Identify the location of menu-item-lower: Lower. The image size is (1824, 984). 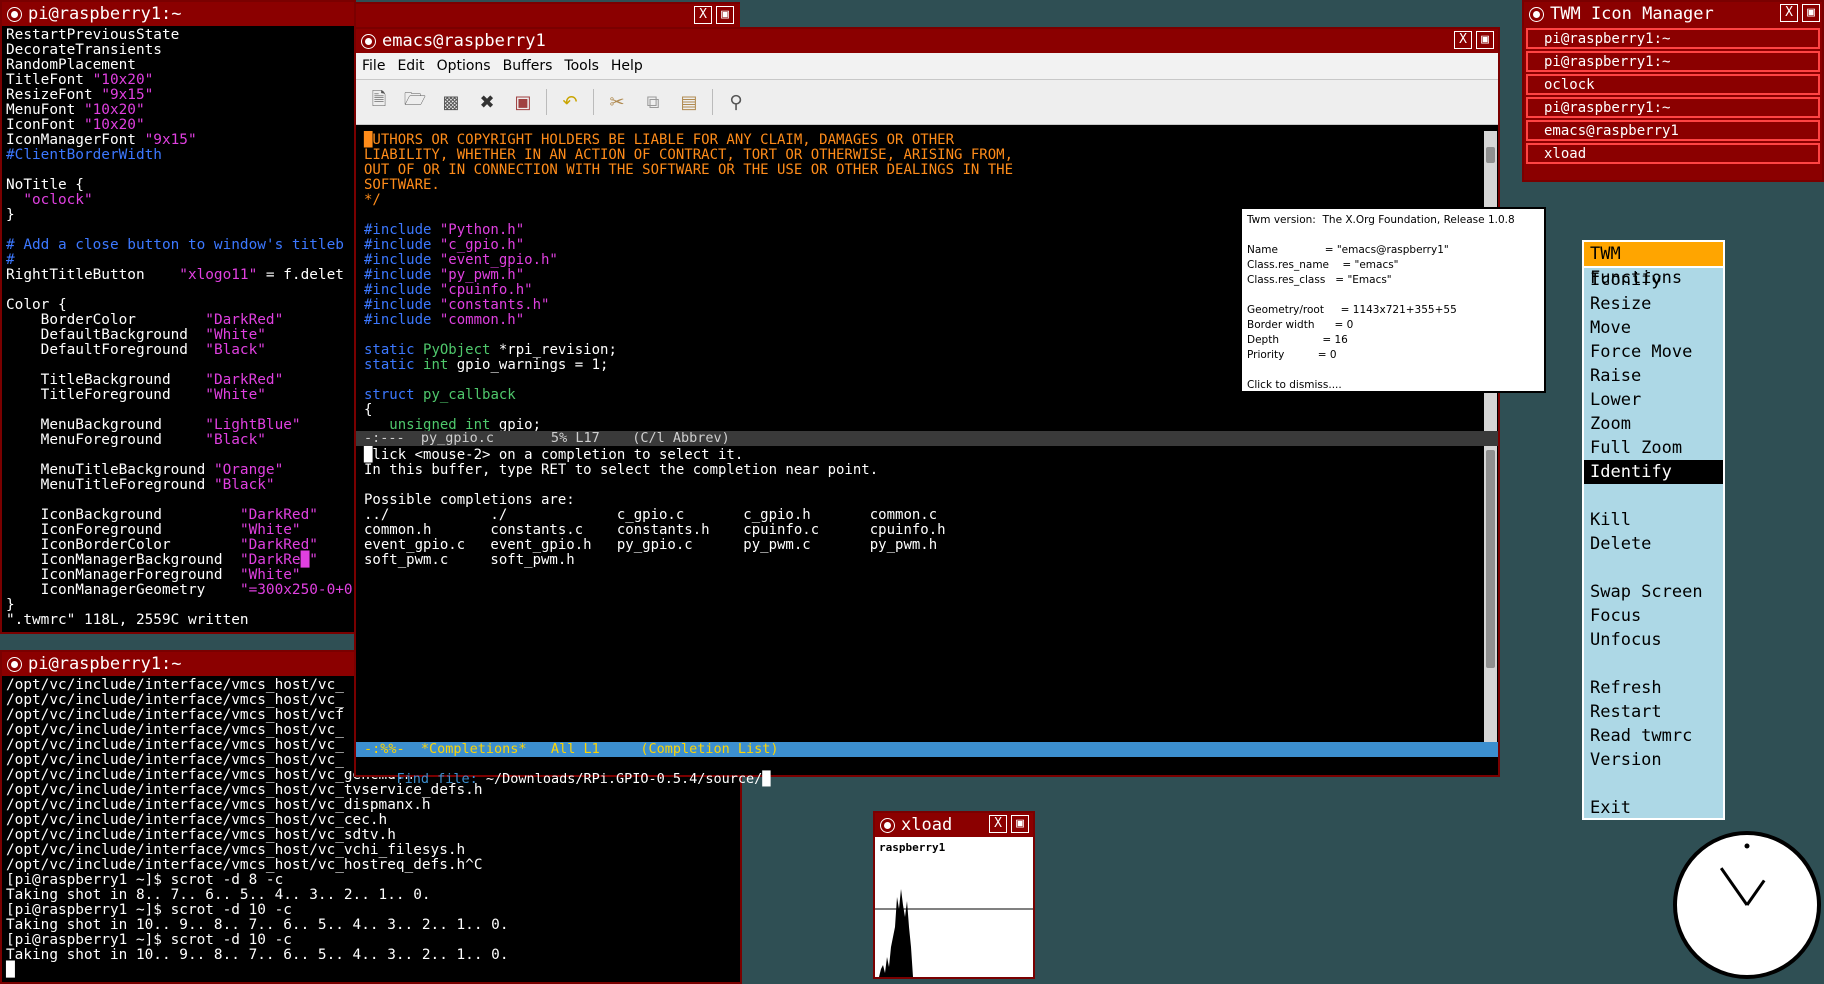
(1653, 400).